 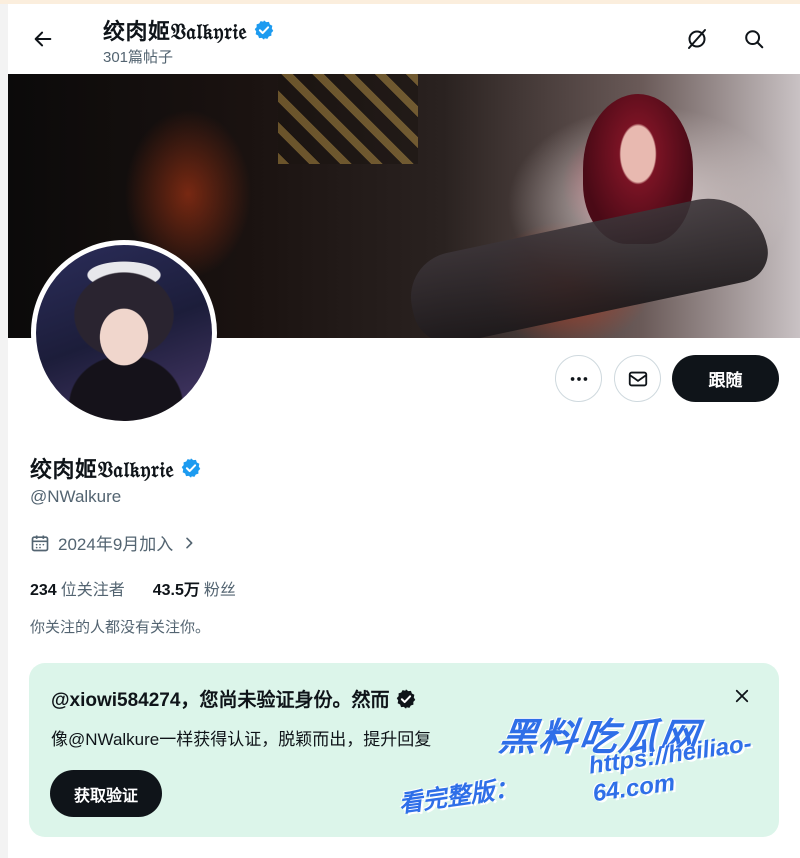 I want to click on envelope-icon, so click(x=637, y=378).